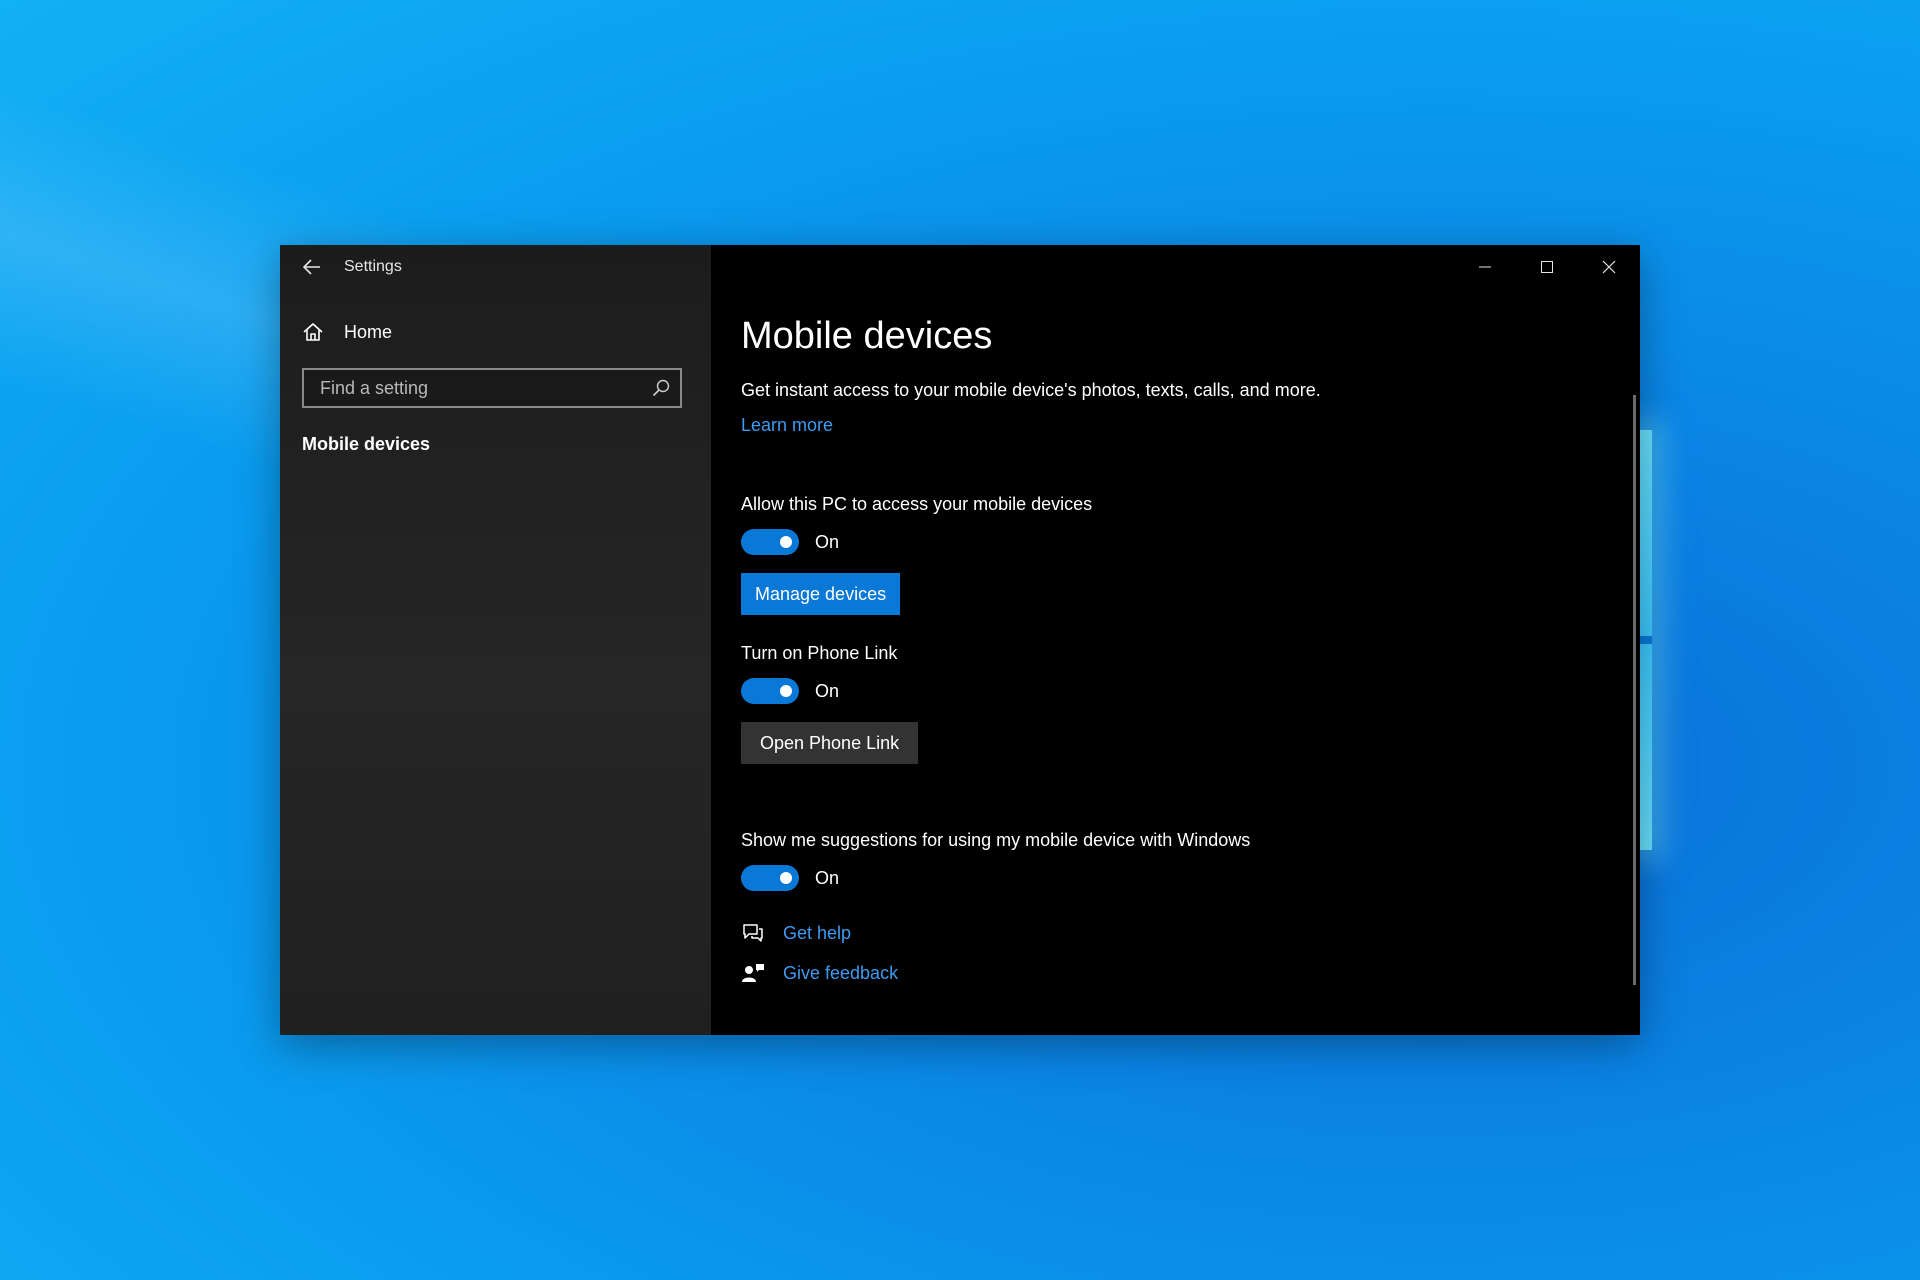  Describe the element at coordinates (373, 266) in the screenshot. I see `app-title: Settings` at that location.